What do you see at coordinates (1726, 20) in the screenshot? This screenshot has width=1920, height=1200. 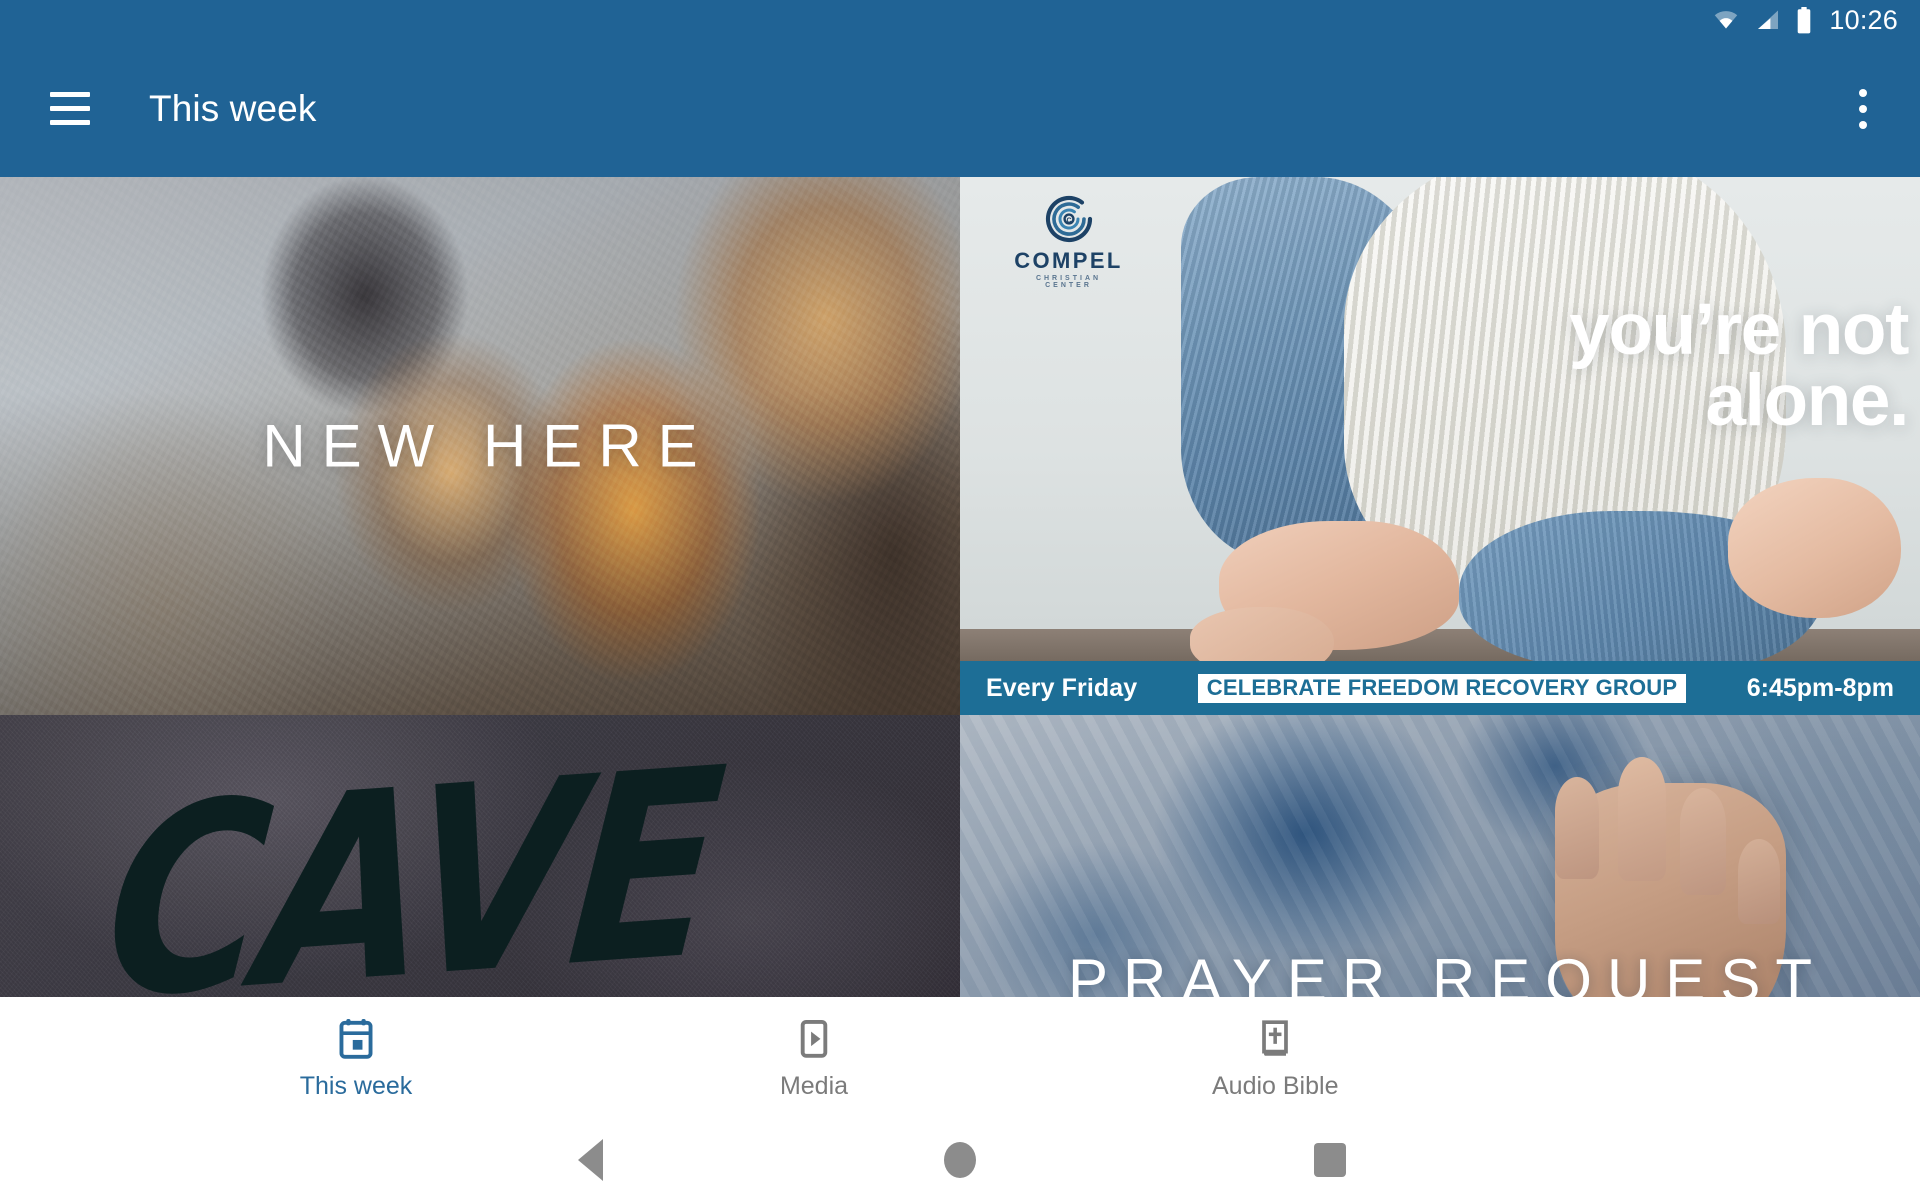 I see `wifi-icon` at bounding box center [1726, 20].